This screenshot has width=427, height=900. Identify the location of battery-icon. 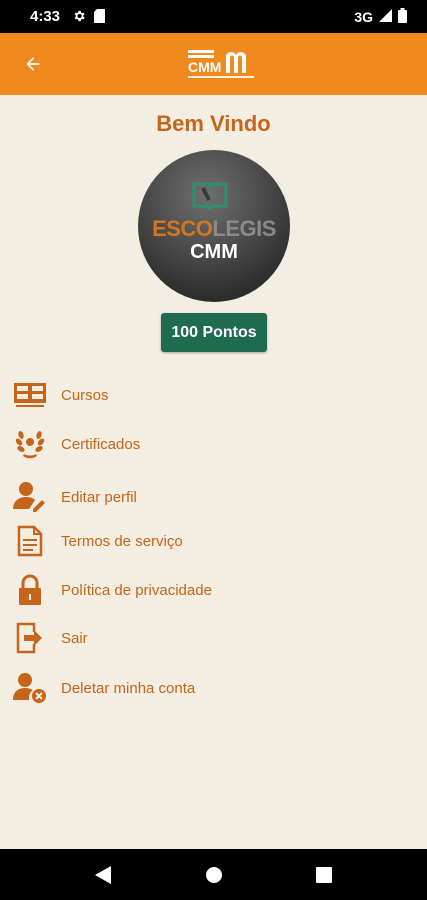
(402, 17).